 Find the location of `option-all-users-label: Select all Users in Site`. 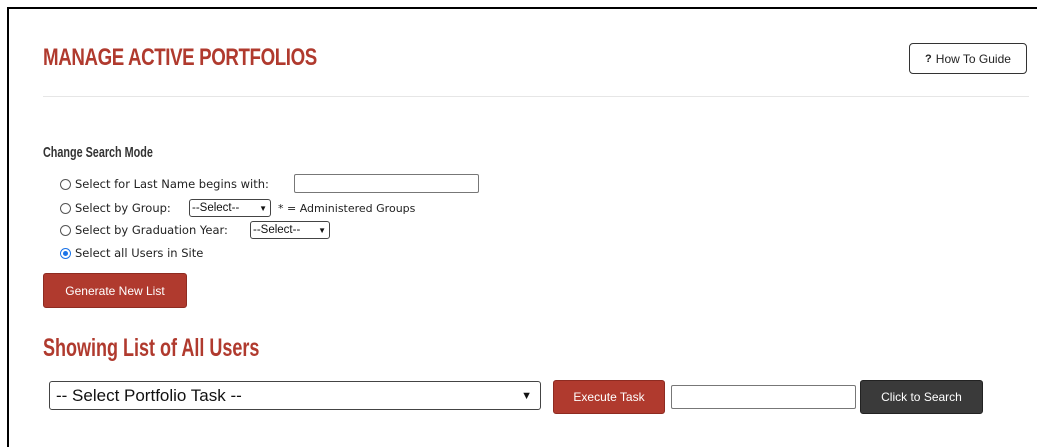

option-all-users-label: Select all Users in Site is located at coordinates (139, 253).